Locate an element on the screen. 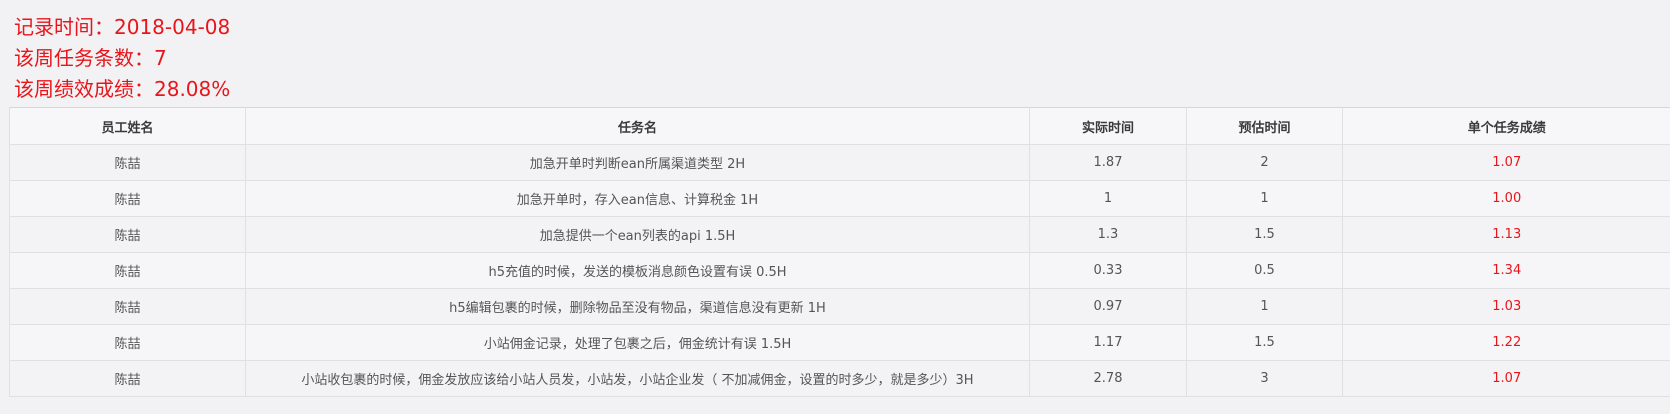 This screenshot has height=414, width=1670. actual-time-cell: 1.87 is located at coordinates (1108, 162).